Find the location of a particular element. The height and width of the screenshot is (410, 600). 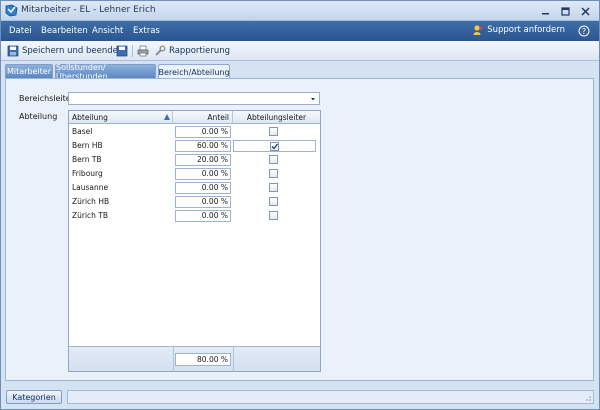

toolbar-separator is located at coordinates (132, 51).